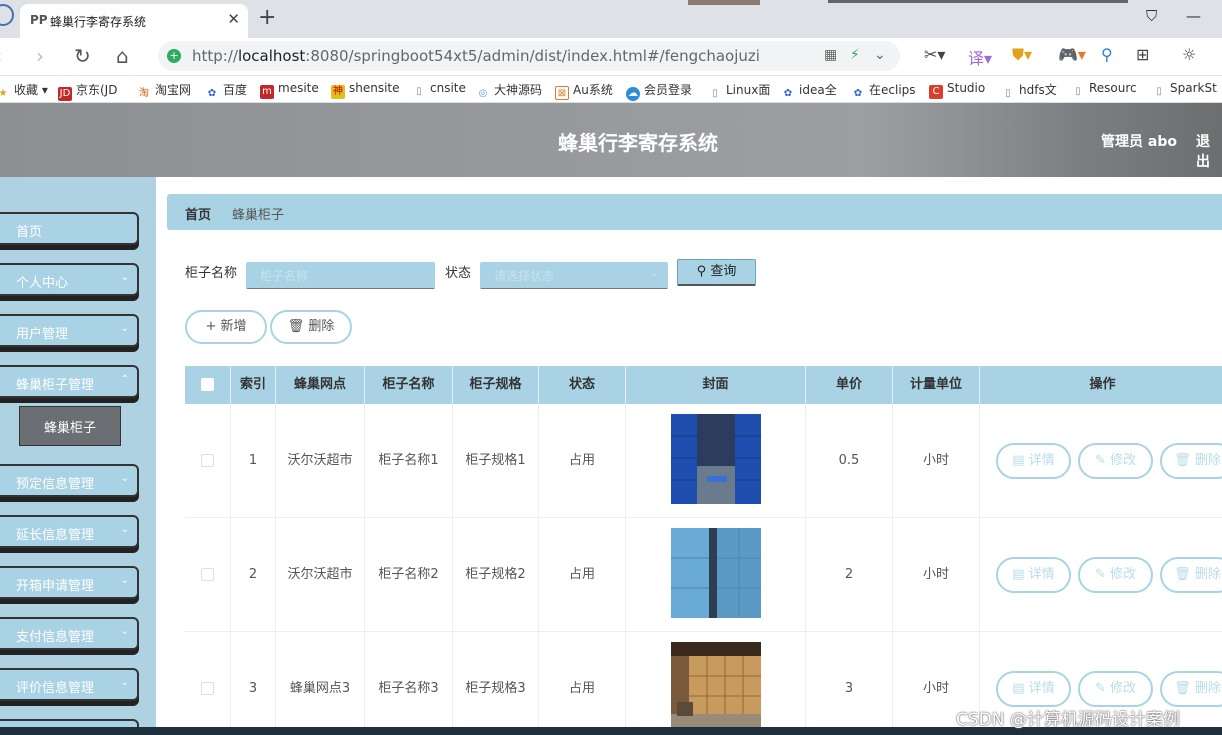 This screenshot has width=1222, height=735. I want to click on sidebar-item-open-requests: 开箱申请管理 ⌄, so click(69, 582).